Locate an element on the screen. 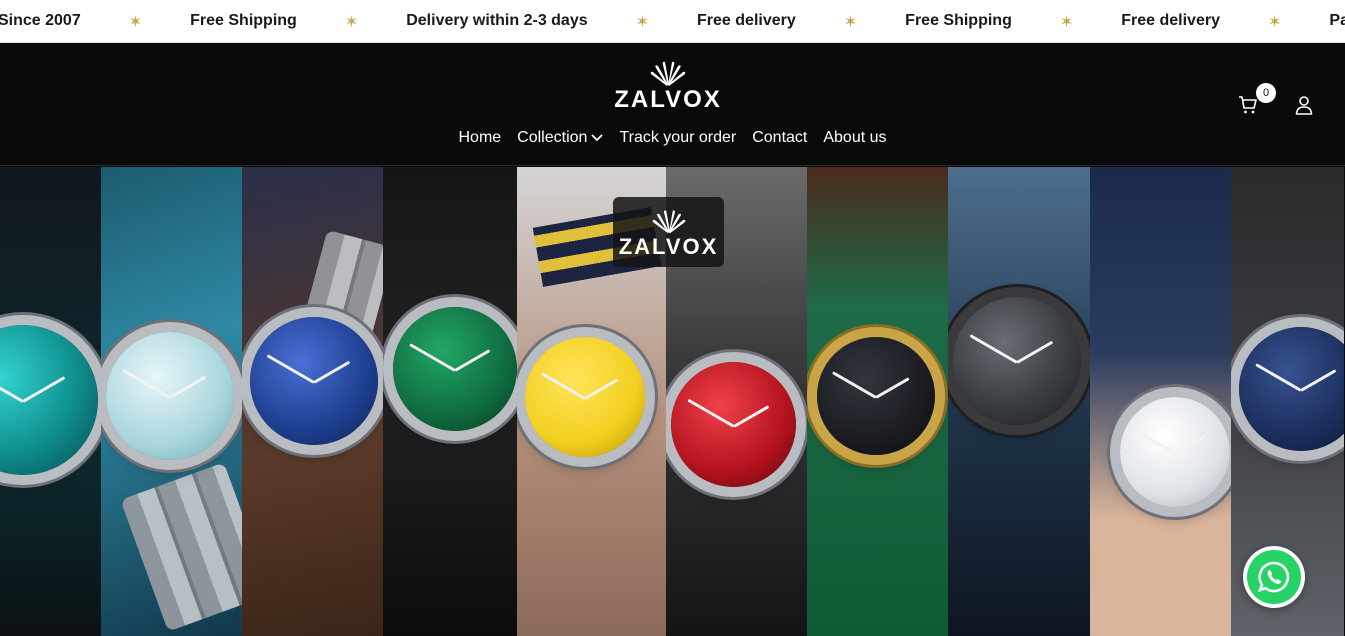  nav-label: Collection is located at coordinates (552, 137).